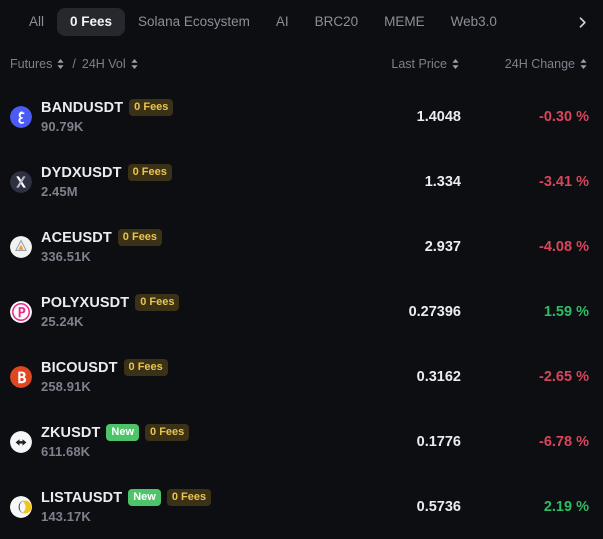  What do you see at coordinates (79, 367) in the screenshot?
I see `symbol-name: BICOUSDT` at bounding box center [79, 367].